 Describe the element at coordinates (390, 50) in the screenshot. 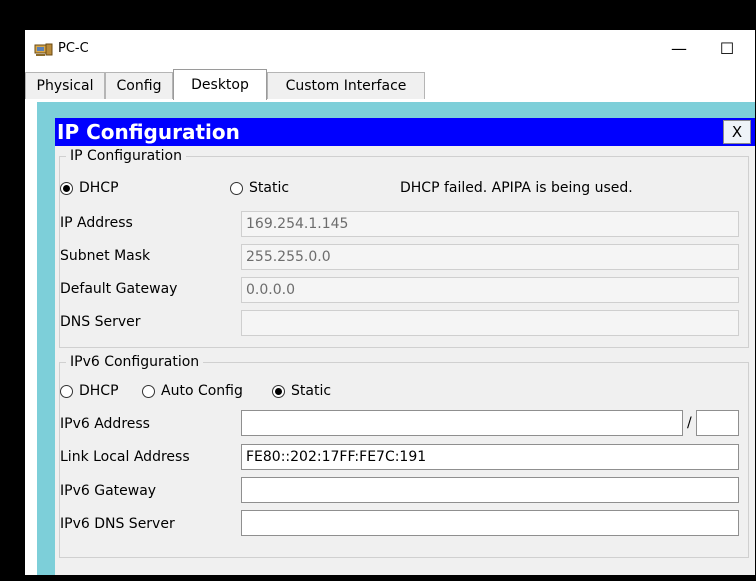

I see `title-bar: PC-C — ☐` at that location.